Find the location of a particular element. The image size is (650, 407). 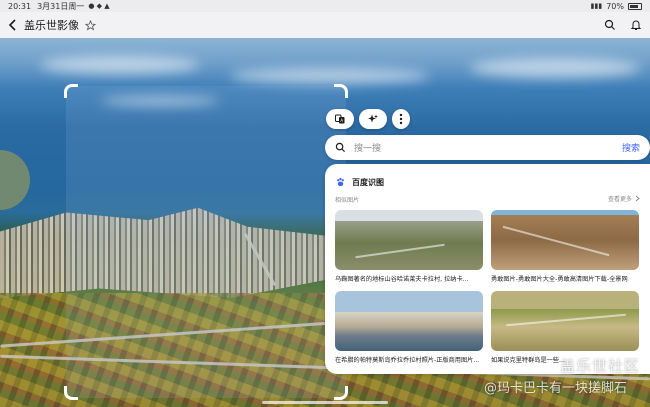

result-card: 勇敢图片-勇敢图片大全-勇敢高清图片下载-全景网 is located at coordinates (565, 246).